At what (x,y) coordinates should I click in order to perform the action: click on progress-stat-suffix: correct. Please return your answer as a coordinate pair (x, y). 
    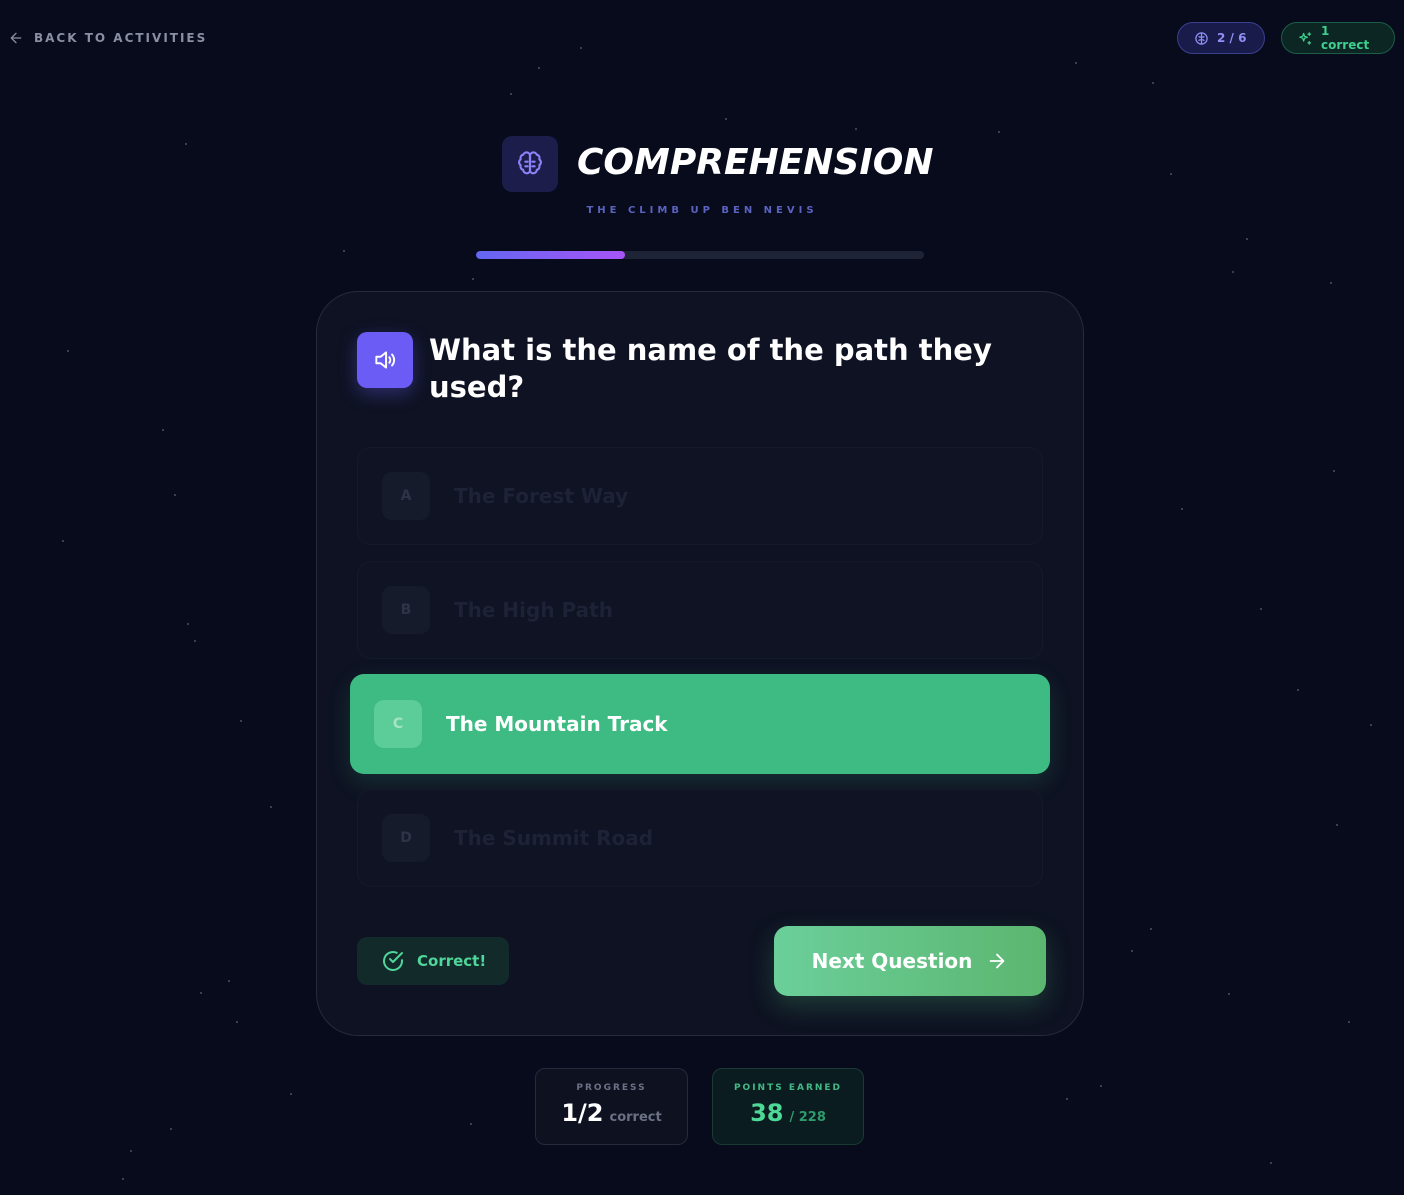
    Looking at the image, I should click on (635, 1117).